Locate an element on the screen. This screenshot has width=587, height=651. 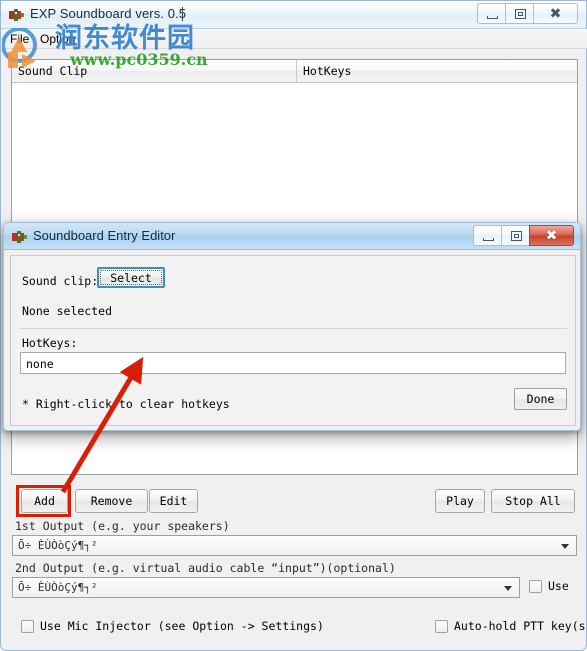
hotkeys-label: HotKeys: is located at coordinates (50, 343).